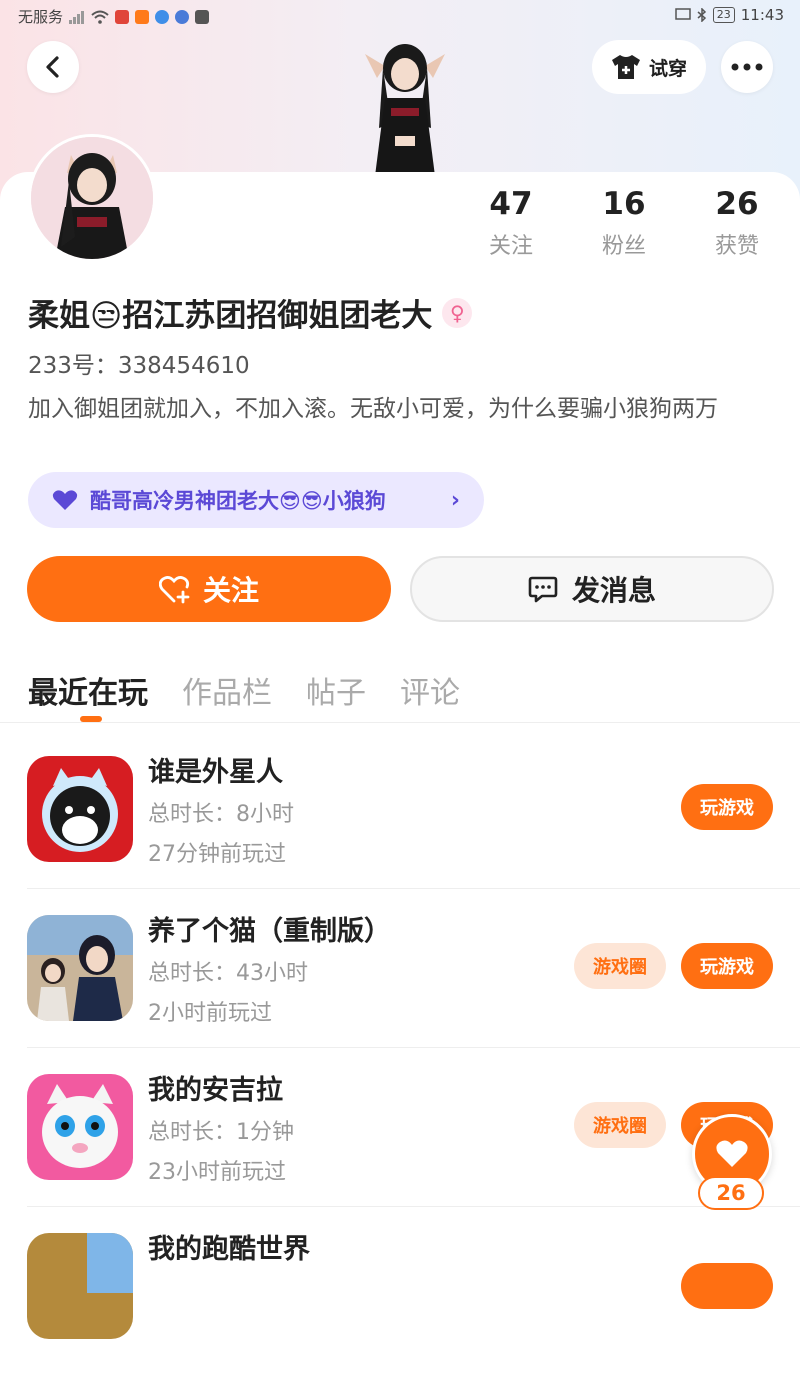 This screenshot has height=1391, width=800. Describe the element at coordinates (230, 316) in the screenshot. I see `profile-name-text: 柔姐😒招江苏团招御姐团老大` at that location.